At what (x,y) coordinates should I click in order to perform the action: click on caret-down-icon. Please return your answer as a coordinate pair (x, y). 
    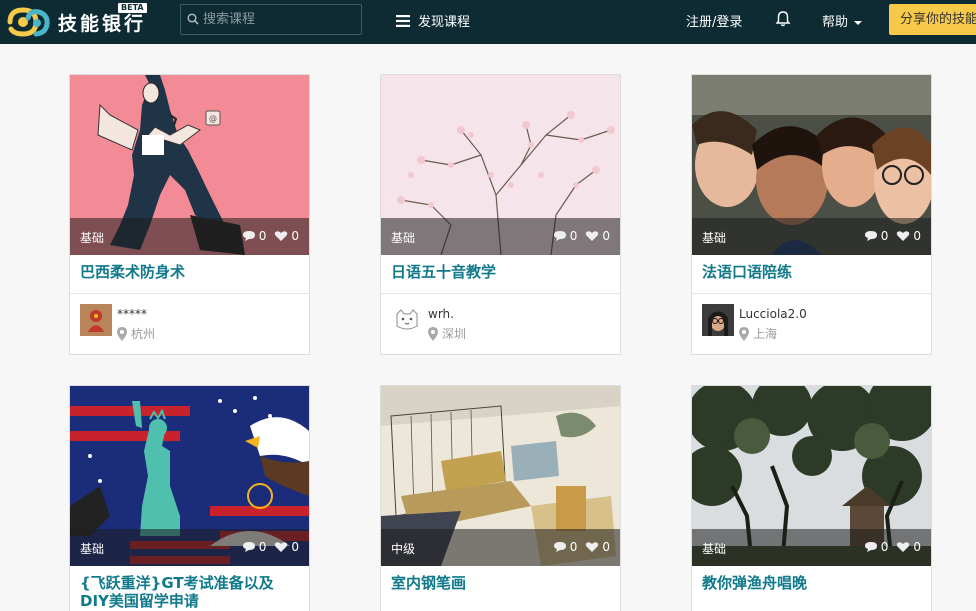
    Looking at the image, I should click on (858, 22).